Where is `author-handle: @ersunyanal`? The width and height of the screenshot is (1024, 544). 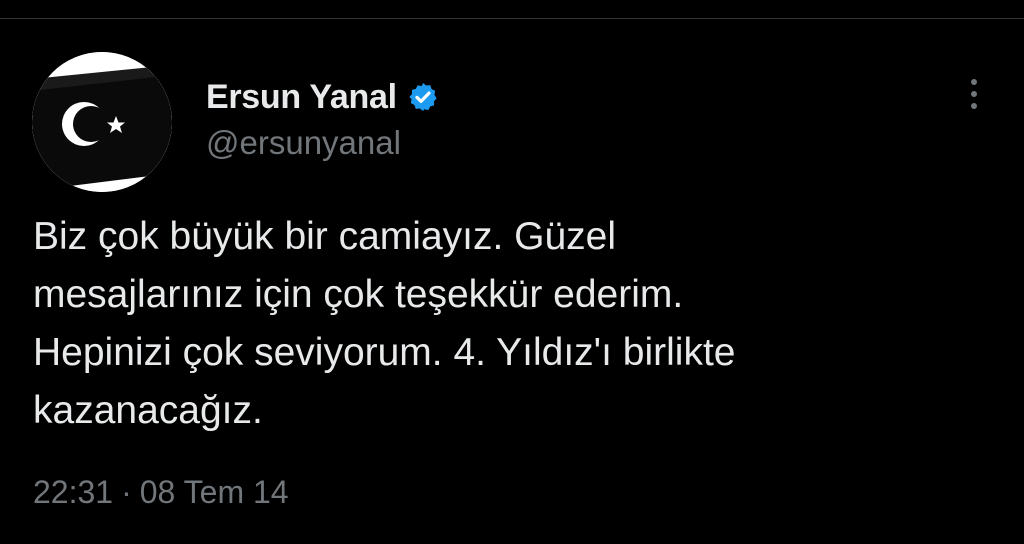
author-handle: @ersunyanal is located at coordinates (322, 143).